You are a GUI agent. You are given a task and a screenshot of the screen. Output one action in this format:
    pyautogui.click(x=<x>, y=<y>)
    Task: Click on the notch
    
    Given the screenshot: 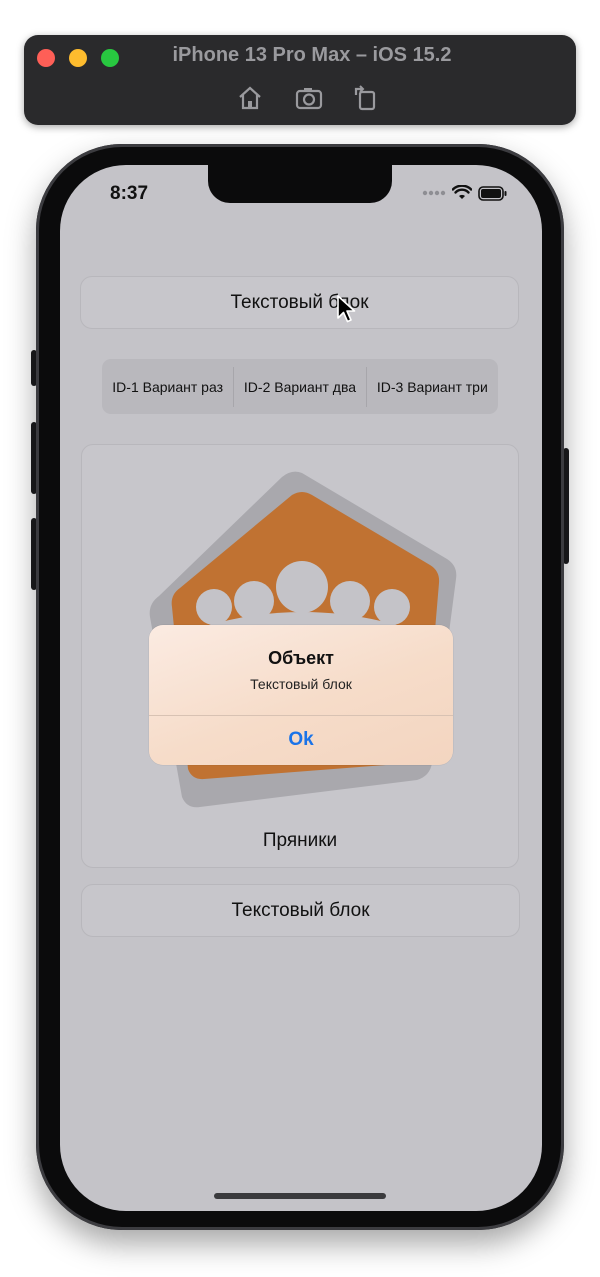 What is the action you would take?
    pyautogui.click(x=300, y=184)
    